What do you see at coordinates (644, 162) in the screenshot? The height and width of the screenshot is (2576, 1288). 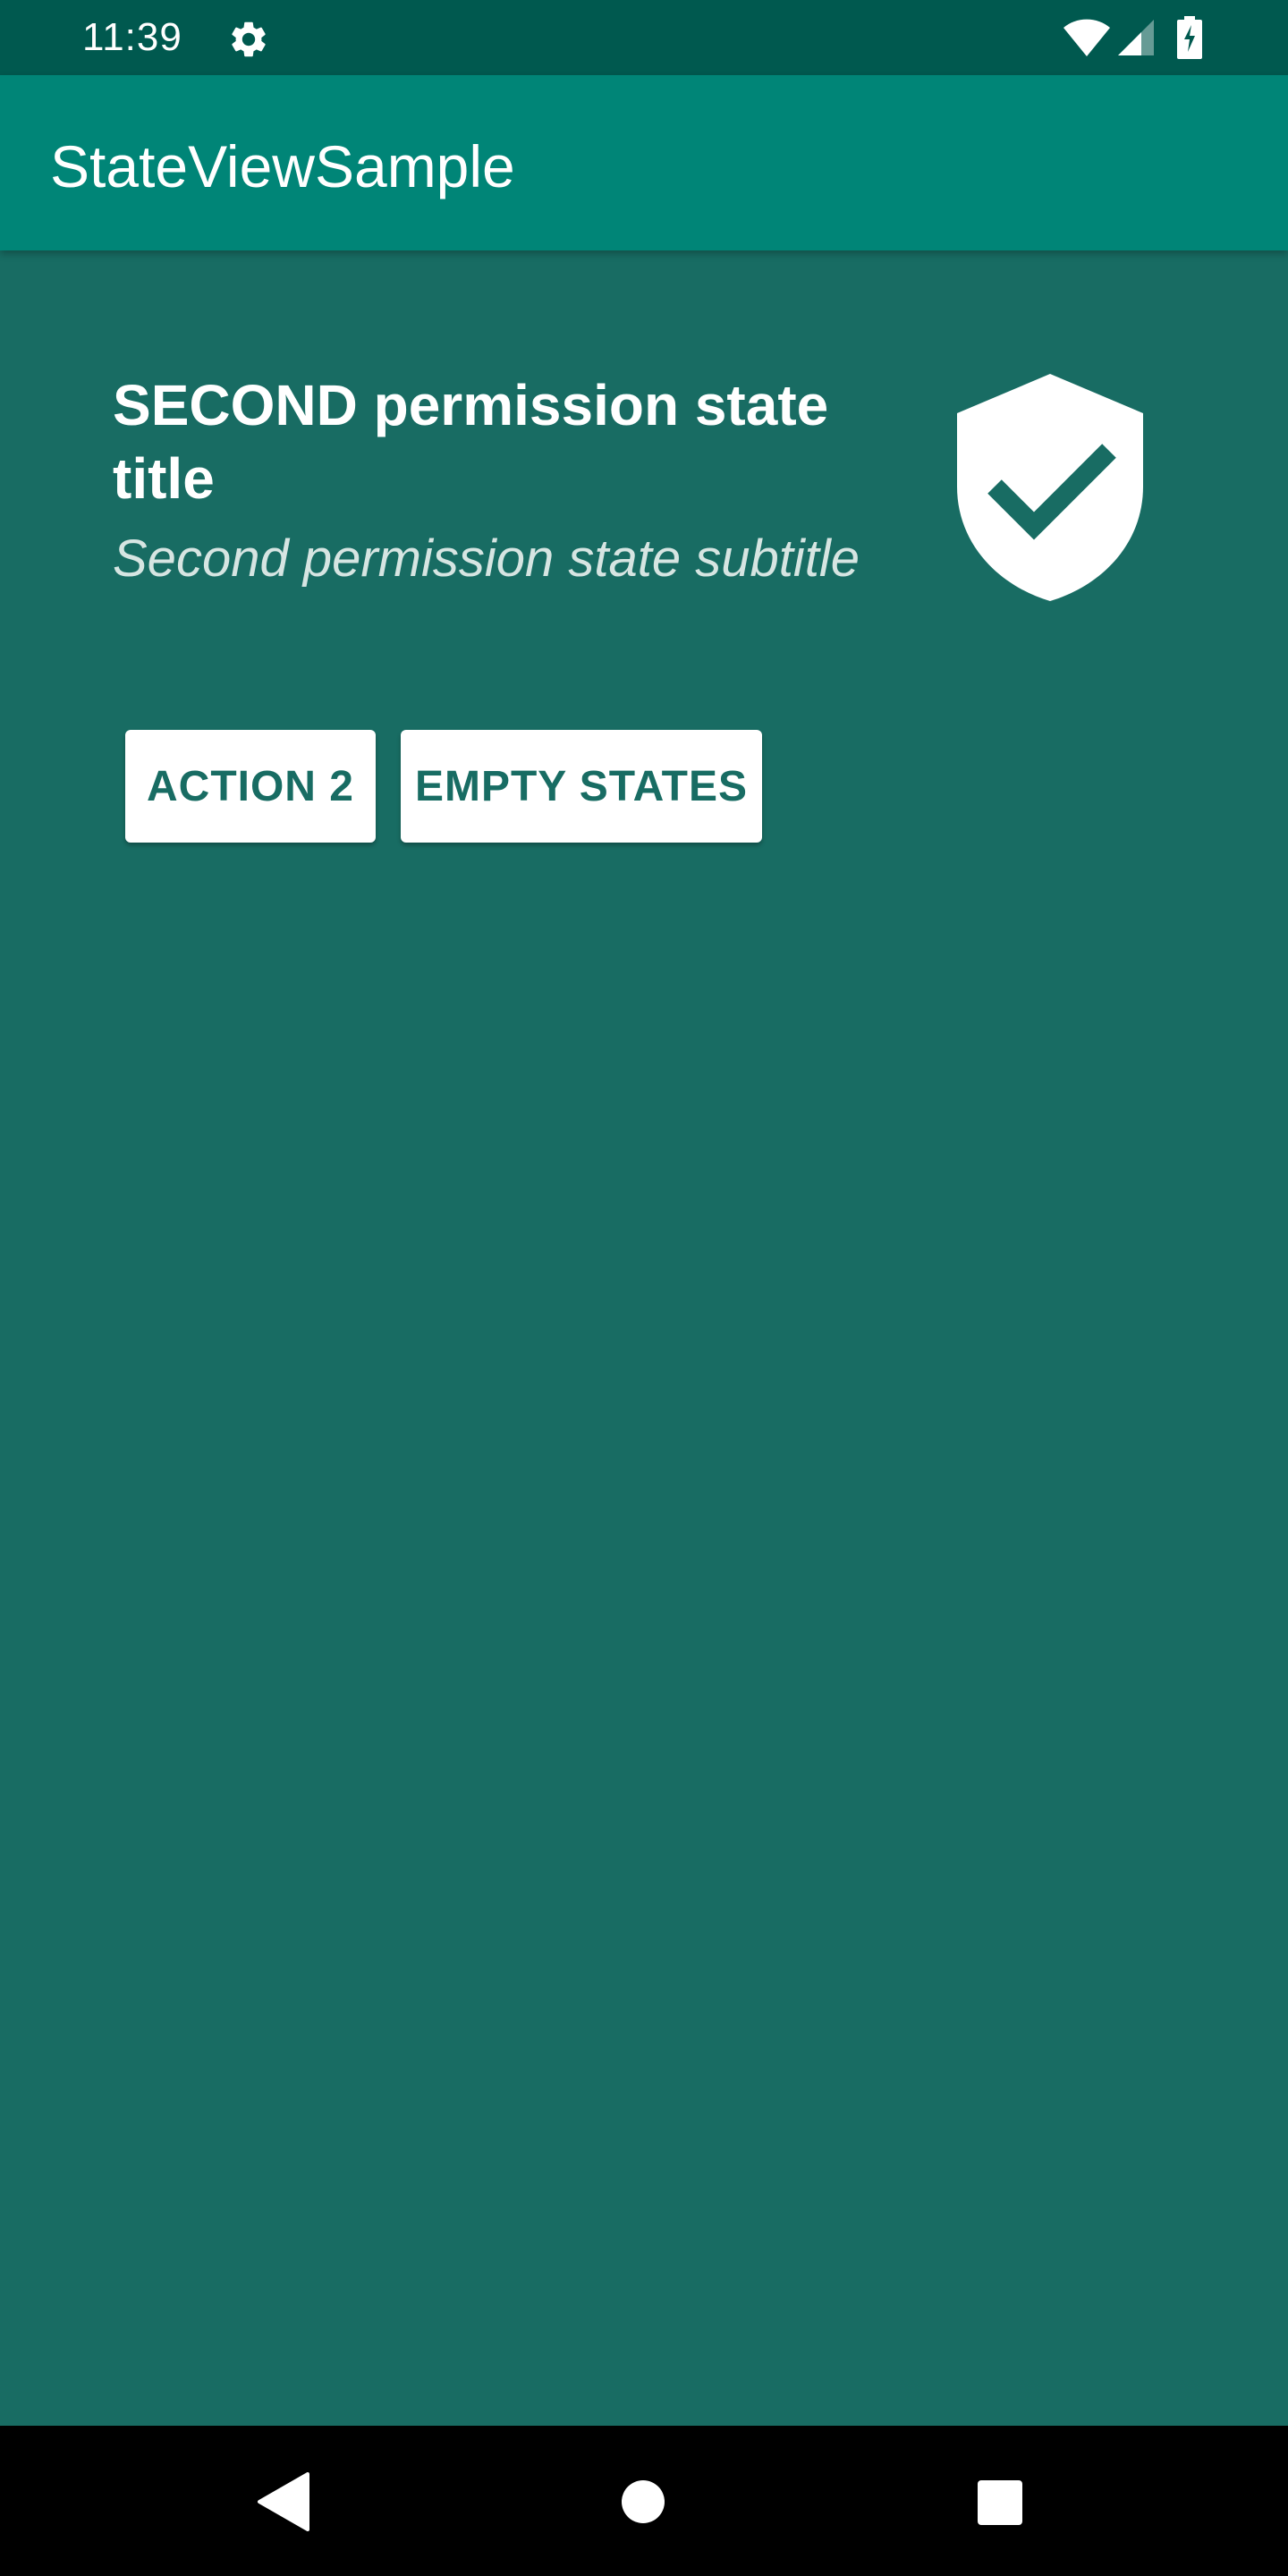 I see `app-bar: StateViewSample` at bounding box center [644, 162].